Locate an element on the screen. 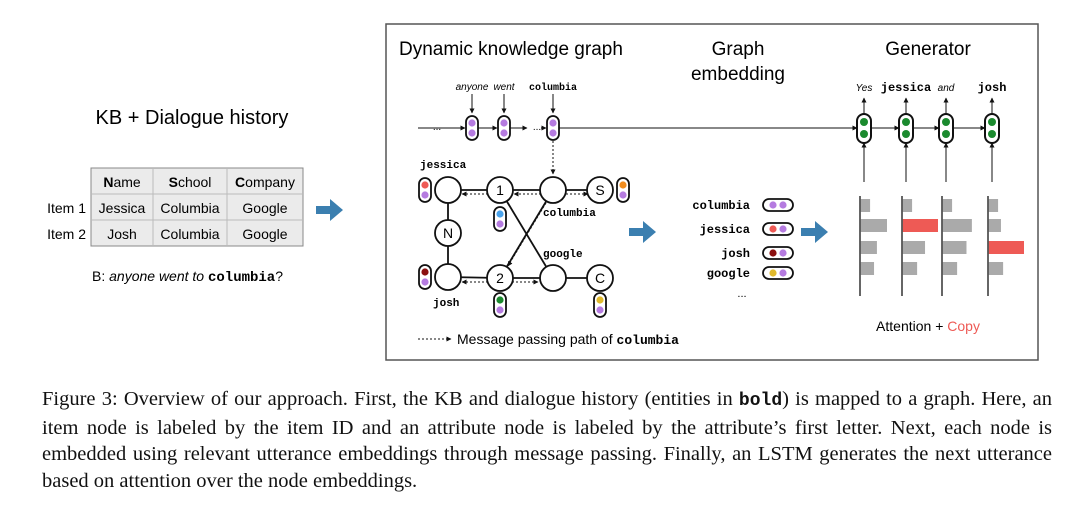 The image size is (1080, 521). embedding-label: columbia is located at coordinates (721, 206).